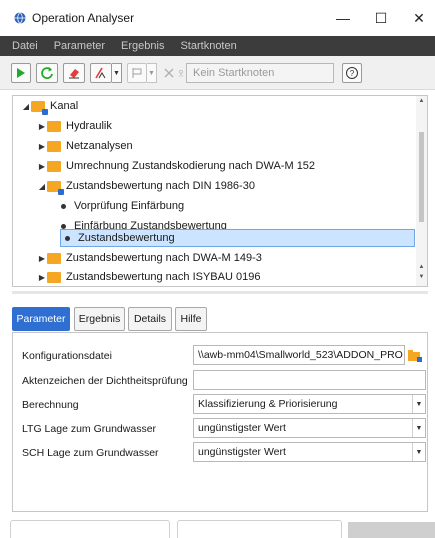 This screenshot has width=435, height=538. I want to click on tree-item-label: Zustandsbewertung nach ISYBAU 0196, so click(163, 277).